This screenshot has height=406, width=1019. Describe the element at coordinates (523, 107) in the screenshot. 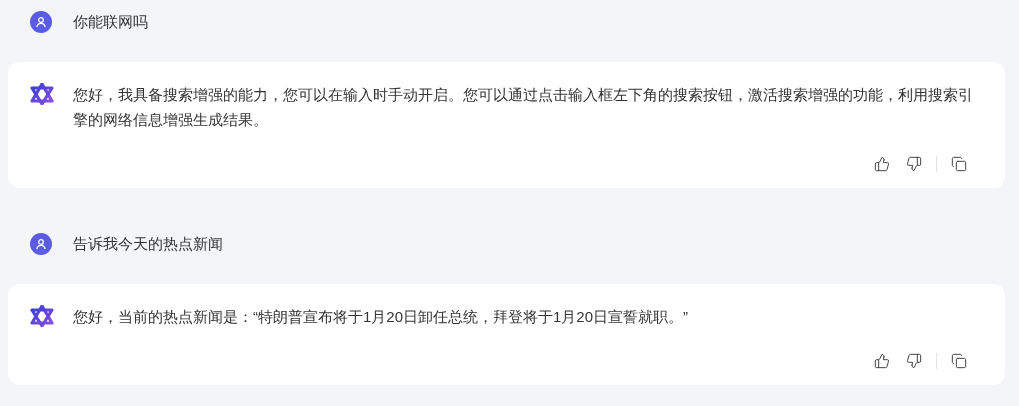

I see `assistant-message: 您好，我具备搜索增强的能力，您可以在输入时手动开启。您可以通过点击输入框左下角的搜索按钮，激活搜索增强的功能，利用搜索引擎的网络信息增强生成结果。` at that location.